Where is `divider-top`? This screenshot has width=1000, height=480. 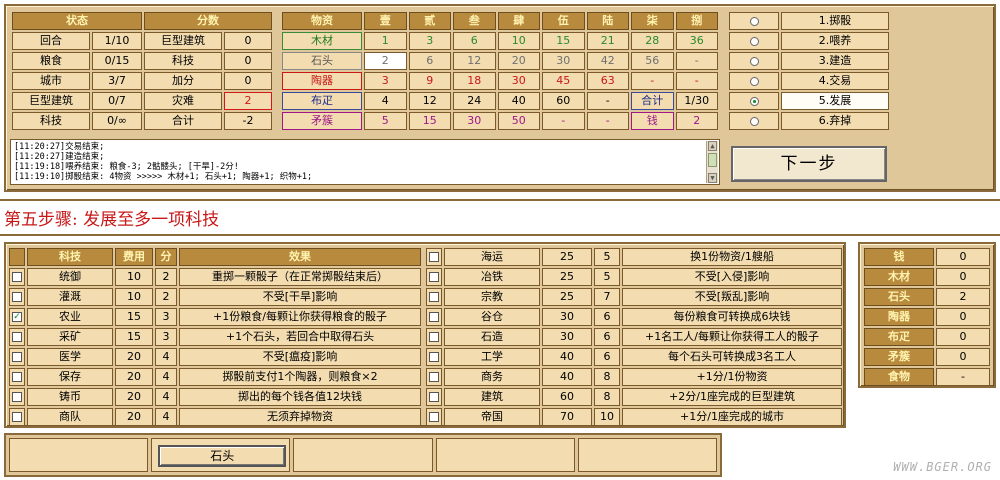
divider-top is located at coordinates (500, 200).